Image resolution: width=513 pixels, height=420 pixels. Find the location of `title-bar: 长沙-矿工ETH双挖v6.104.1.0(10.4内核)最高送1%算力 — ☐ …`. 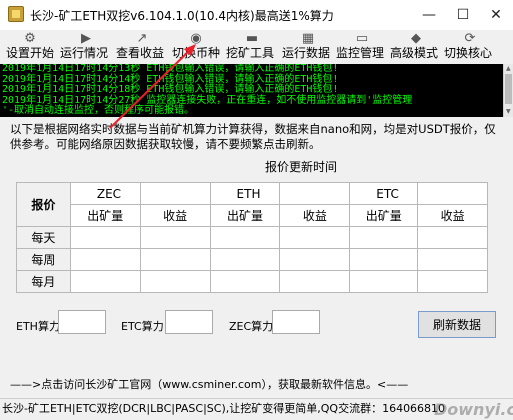

title-bar: 长沙-矿工ETH双挖v6.104.1.0(10.4内核)最高送1%算力 — ☐ … is located at coordinates (256, 15).